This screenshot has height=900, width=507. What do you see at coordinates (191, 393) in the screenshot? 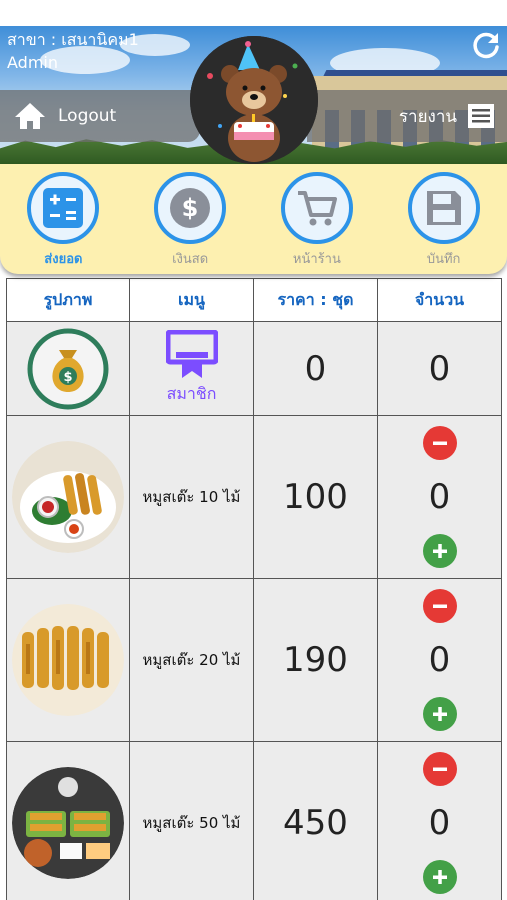
I see `member-label: สมาชิก` at bounding box center [191, 393].